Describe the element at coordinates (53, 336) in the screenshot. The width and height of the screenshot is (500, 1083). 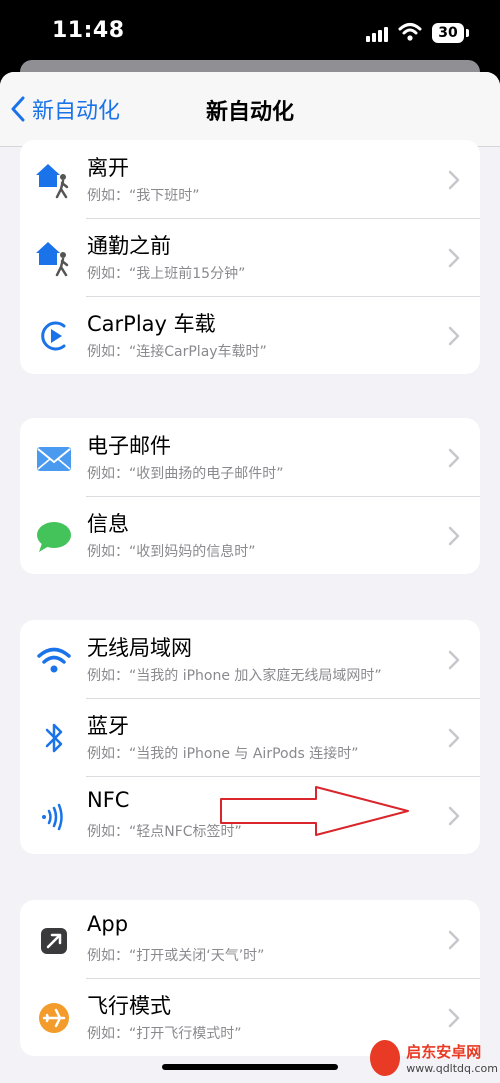
I see `carplay-icon` at that location.